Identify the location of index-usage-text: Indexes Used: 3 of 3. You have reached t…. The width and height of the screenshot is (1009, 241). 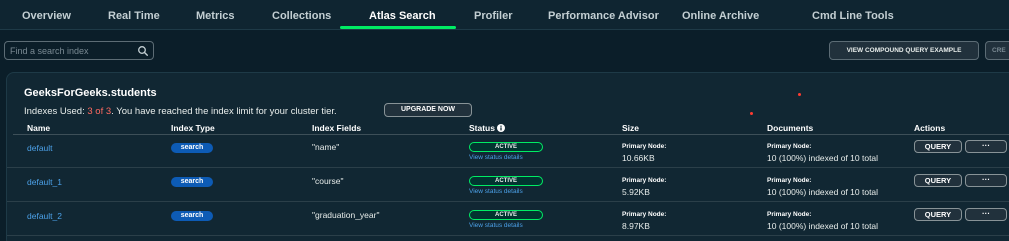
(180, 112).